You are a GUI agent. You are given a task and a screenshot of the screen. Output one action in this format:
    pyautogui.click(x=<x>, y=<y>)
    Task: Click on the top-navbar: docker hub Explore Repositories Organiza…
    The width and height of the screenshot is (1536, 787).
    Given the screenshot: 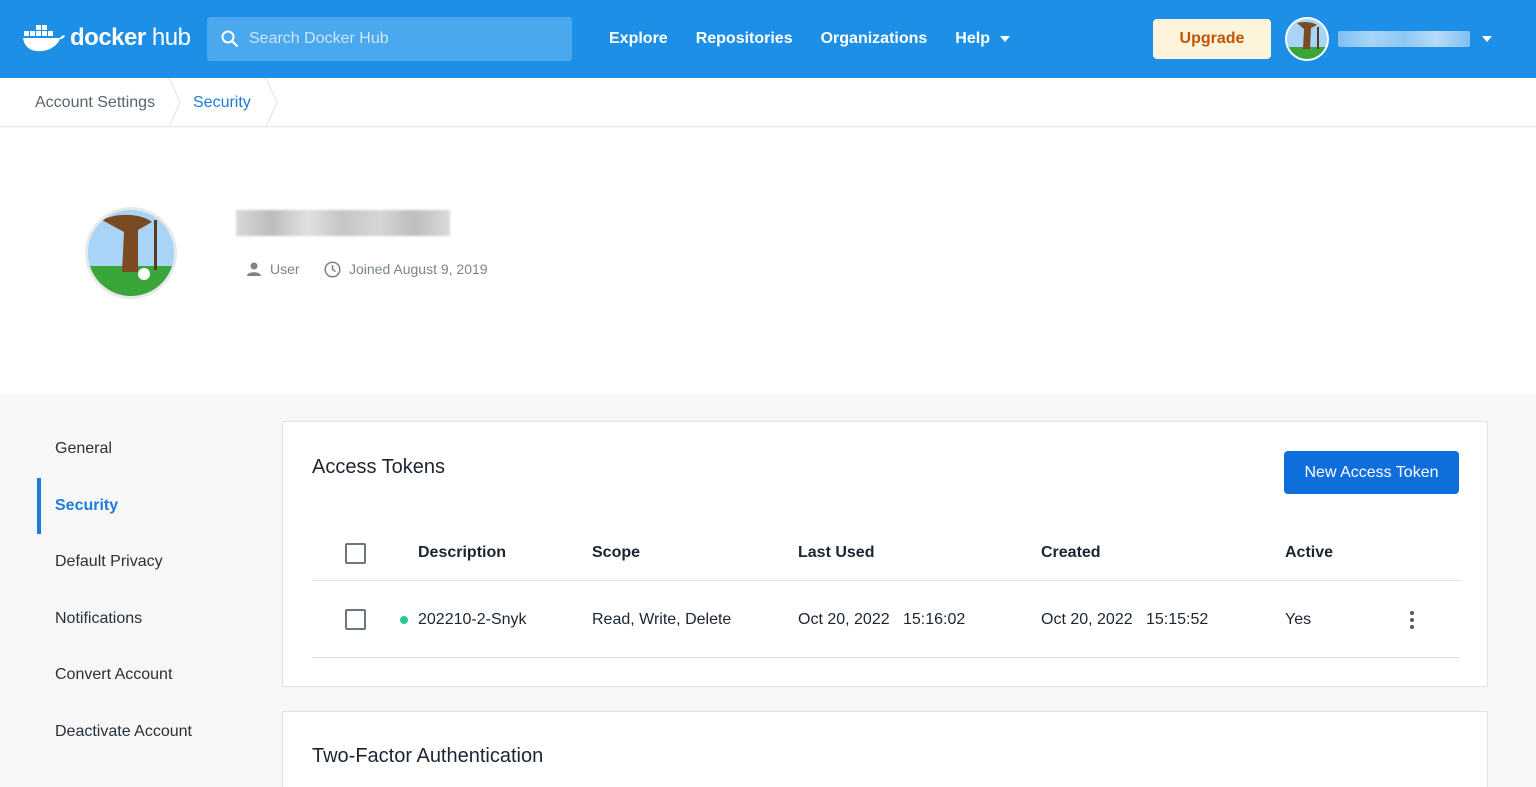 What is the action you would take?
    pyautogui.click(x=768, y=39)
    